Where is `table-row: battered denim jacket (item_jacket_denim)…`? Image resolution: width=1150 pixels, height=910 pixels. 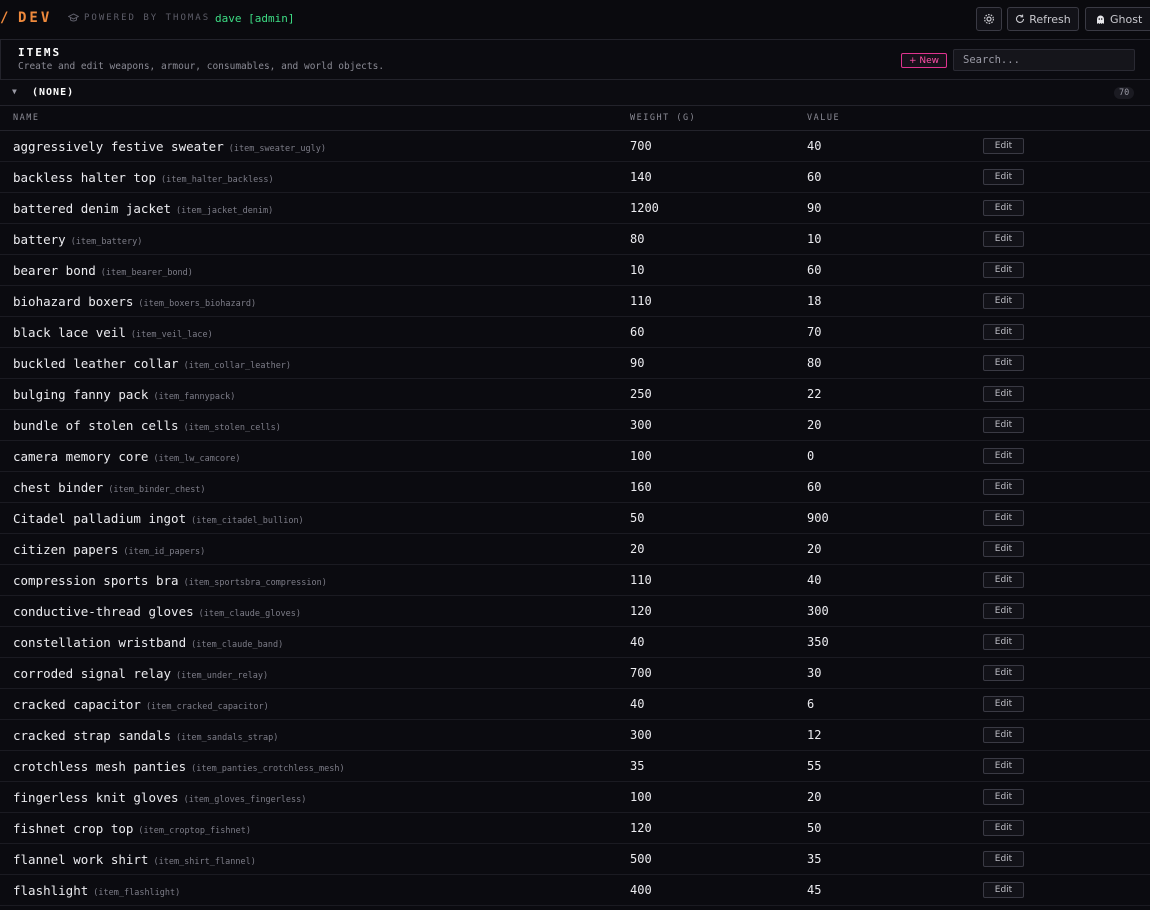 table-row: battered denim jacket (item_jacket_denim)… is located at coordinates (575, 208).